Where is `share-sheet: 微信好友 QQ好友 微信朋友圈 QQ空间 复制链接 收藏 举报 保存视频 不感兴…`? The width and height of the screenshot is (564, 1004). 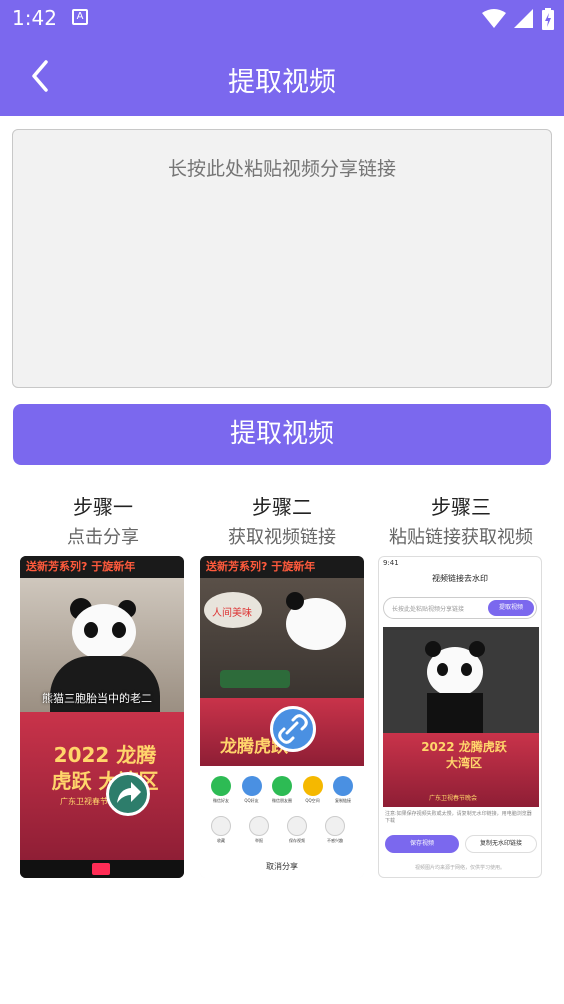
share-sheet: 微信好友 QQ好友 微信朋友圈 QQ空间 复制链接 收藏 举报 保存视频 不感兴… is located at coordinates (282, 822).